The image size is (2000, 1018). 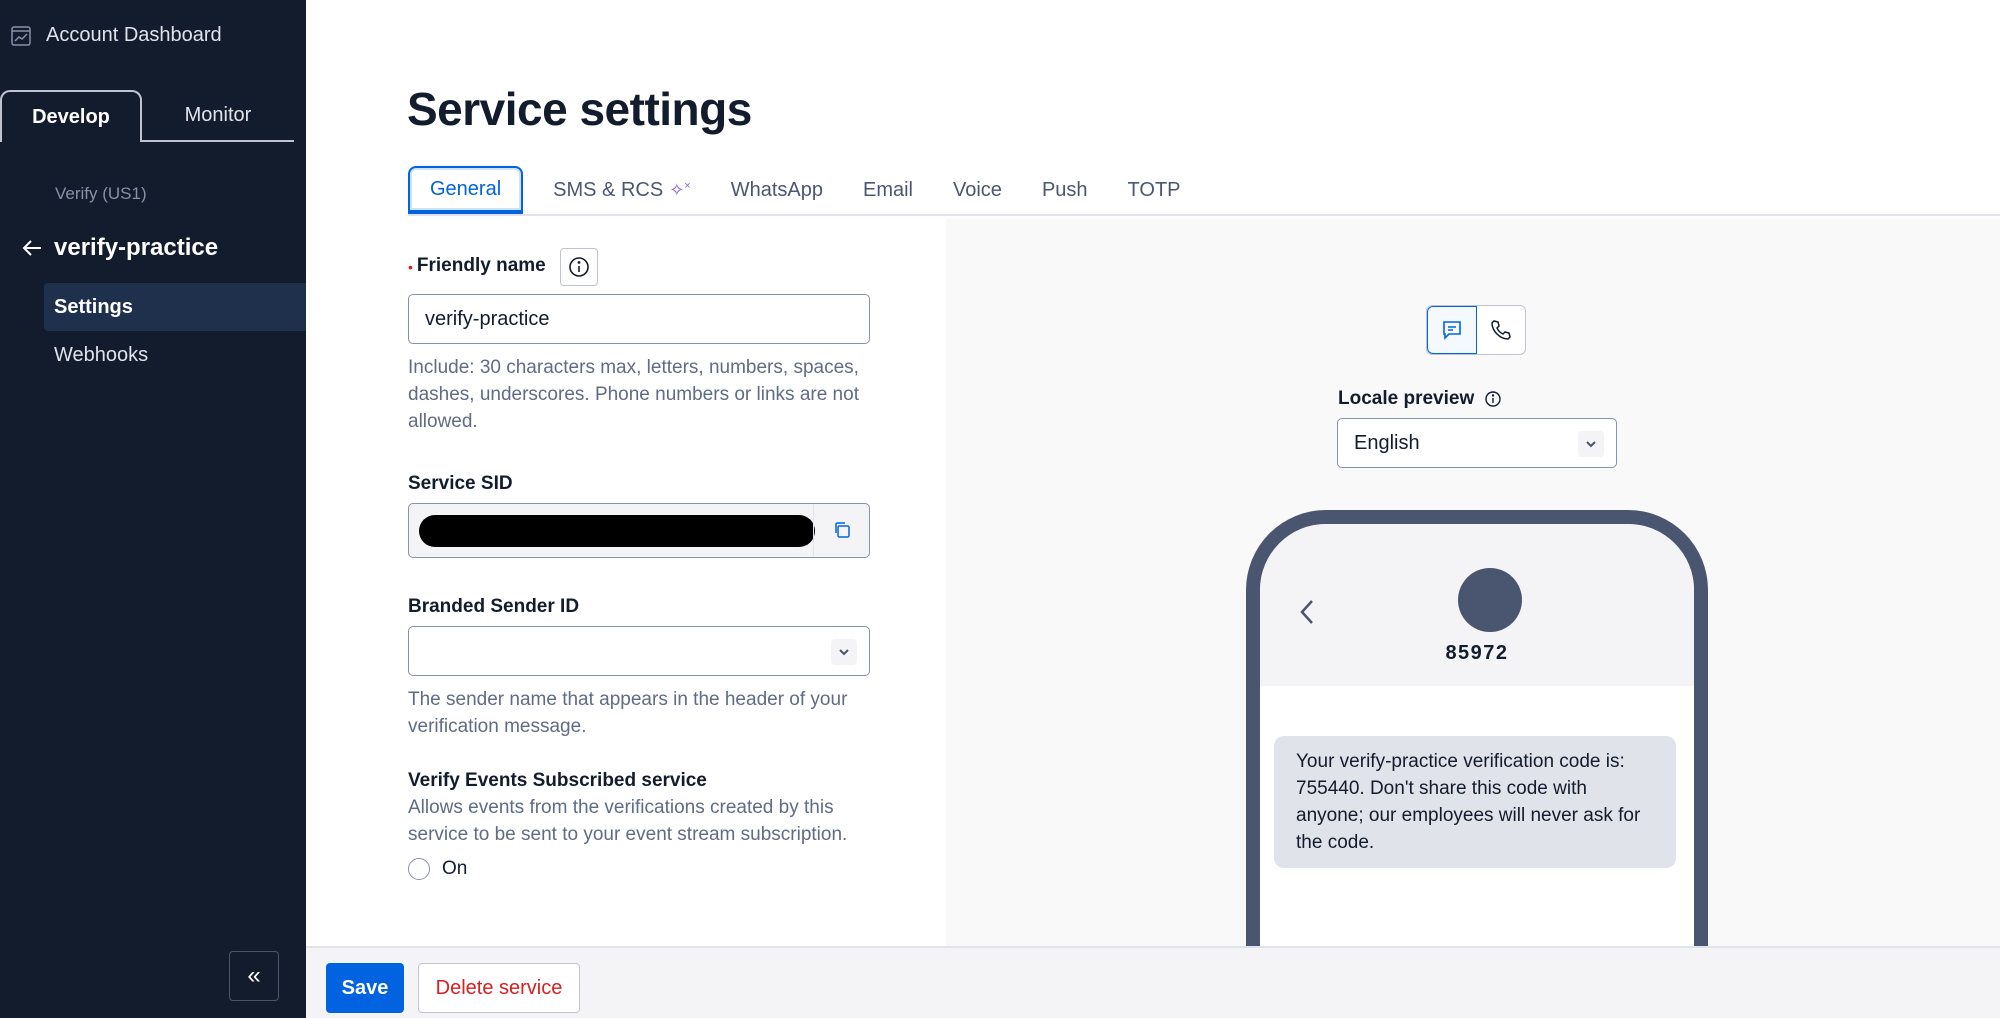 I want to click on sidebar-tabs: Develop Monitor, so click(x=147, y=116).